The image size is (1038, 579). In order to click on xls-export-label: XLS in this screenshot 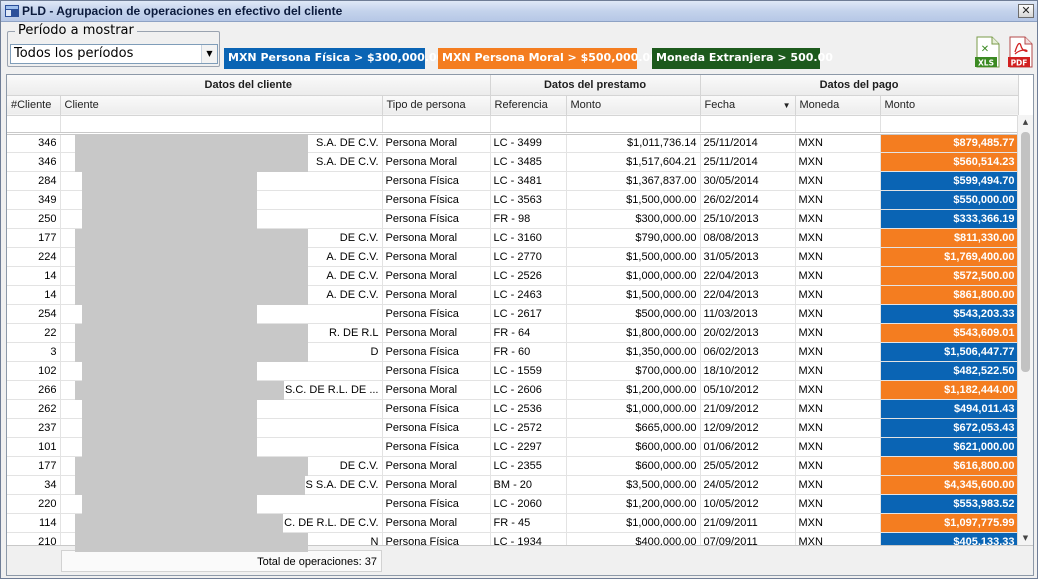, I will do `click(986, 63)`.